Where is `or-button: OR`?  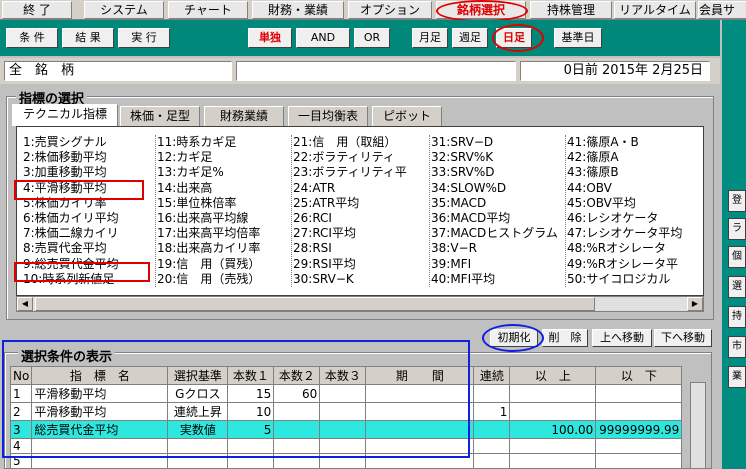 or-button: OR is located at coordinates (372, 38).